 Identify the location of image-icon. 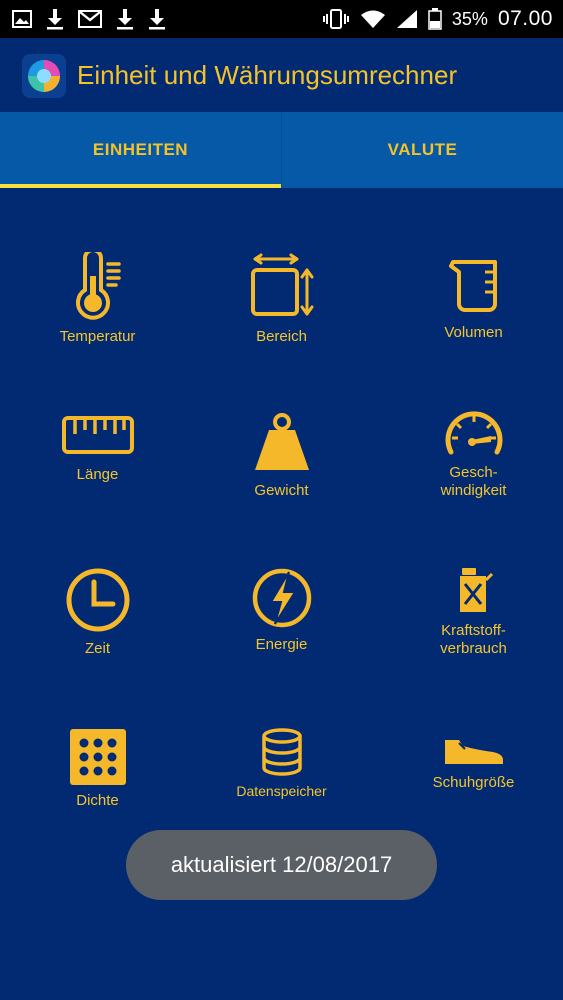
(22, 19).